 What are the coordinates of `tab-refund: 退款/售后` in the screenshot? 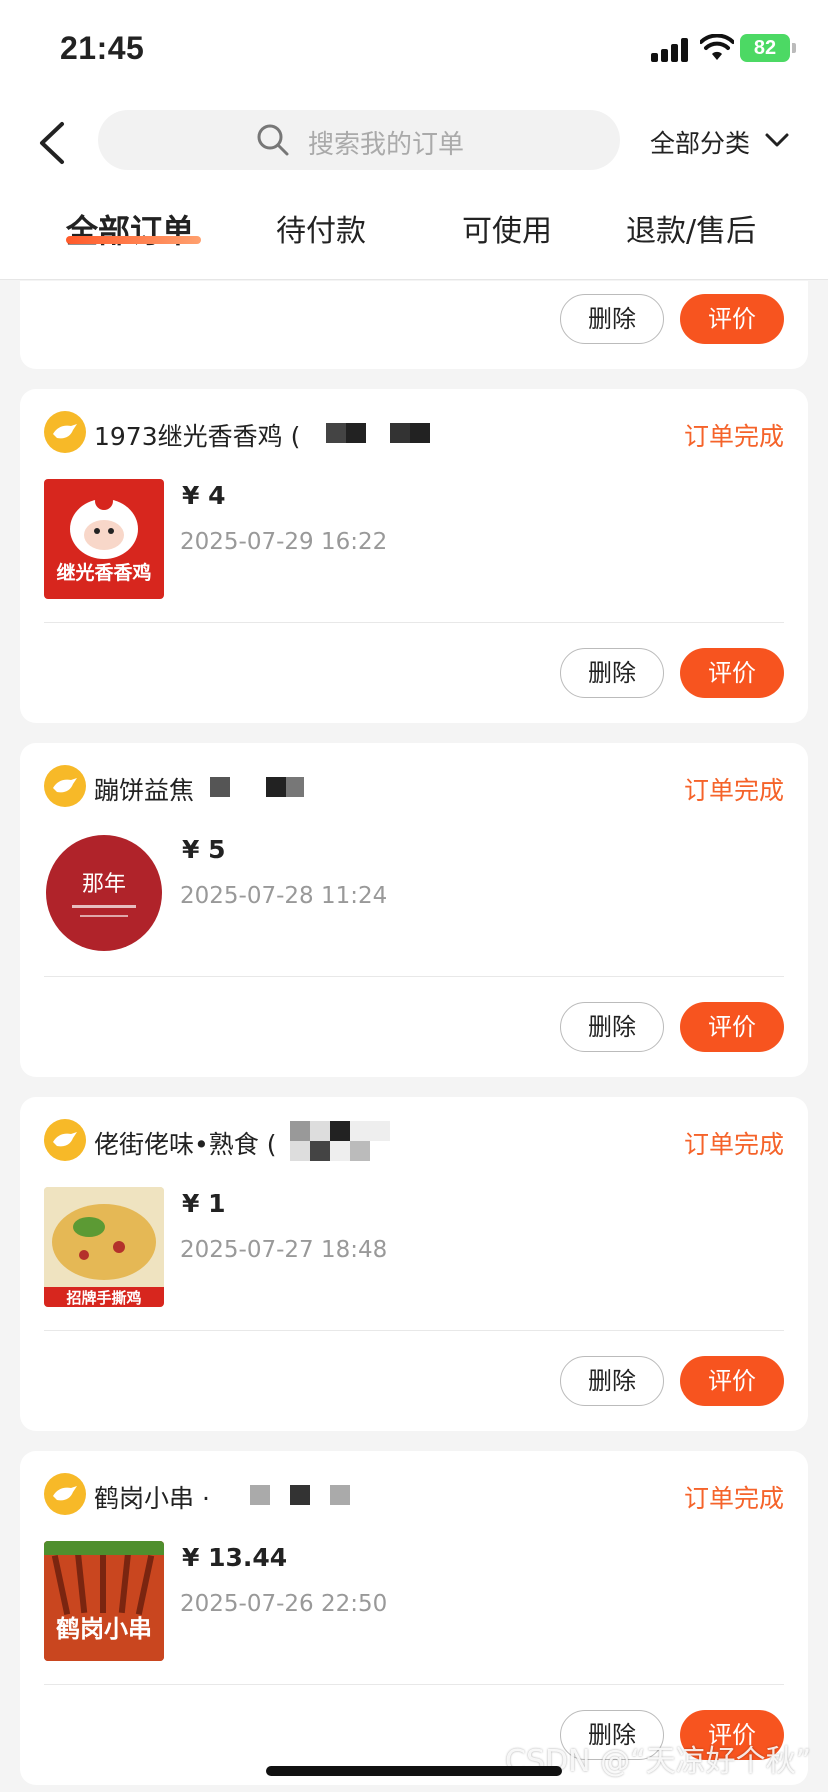 It's located at (691, 228).